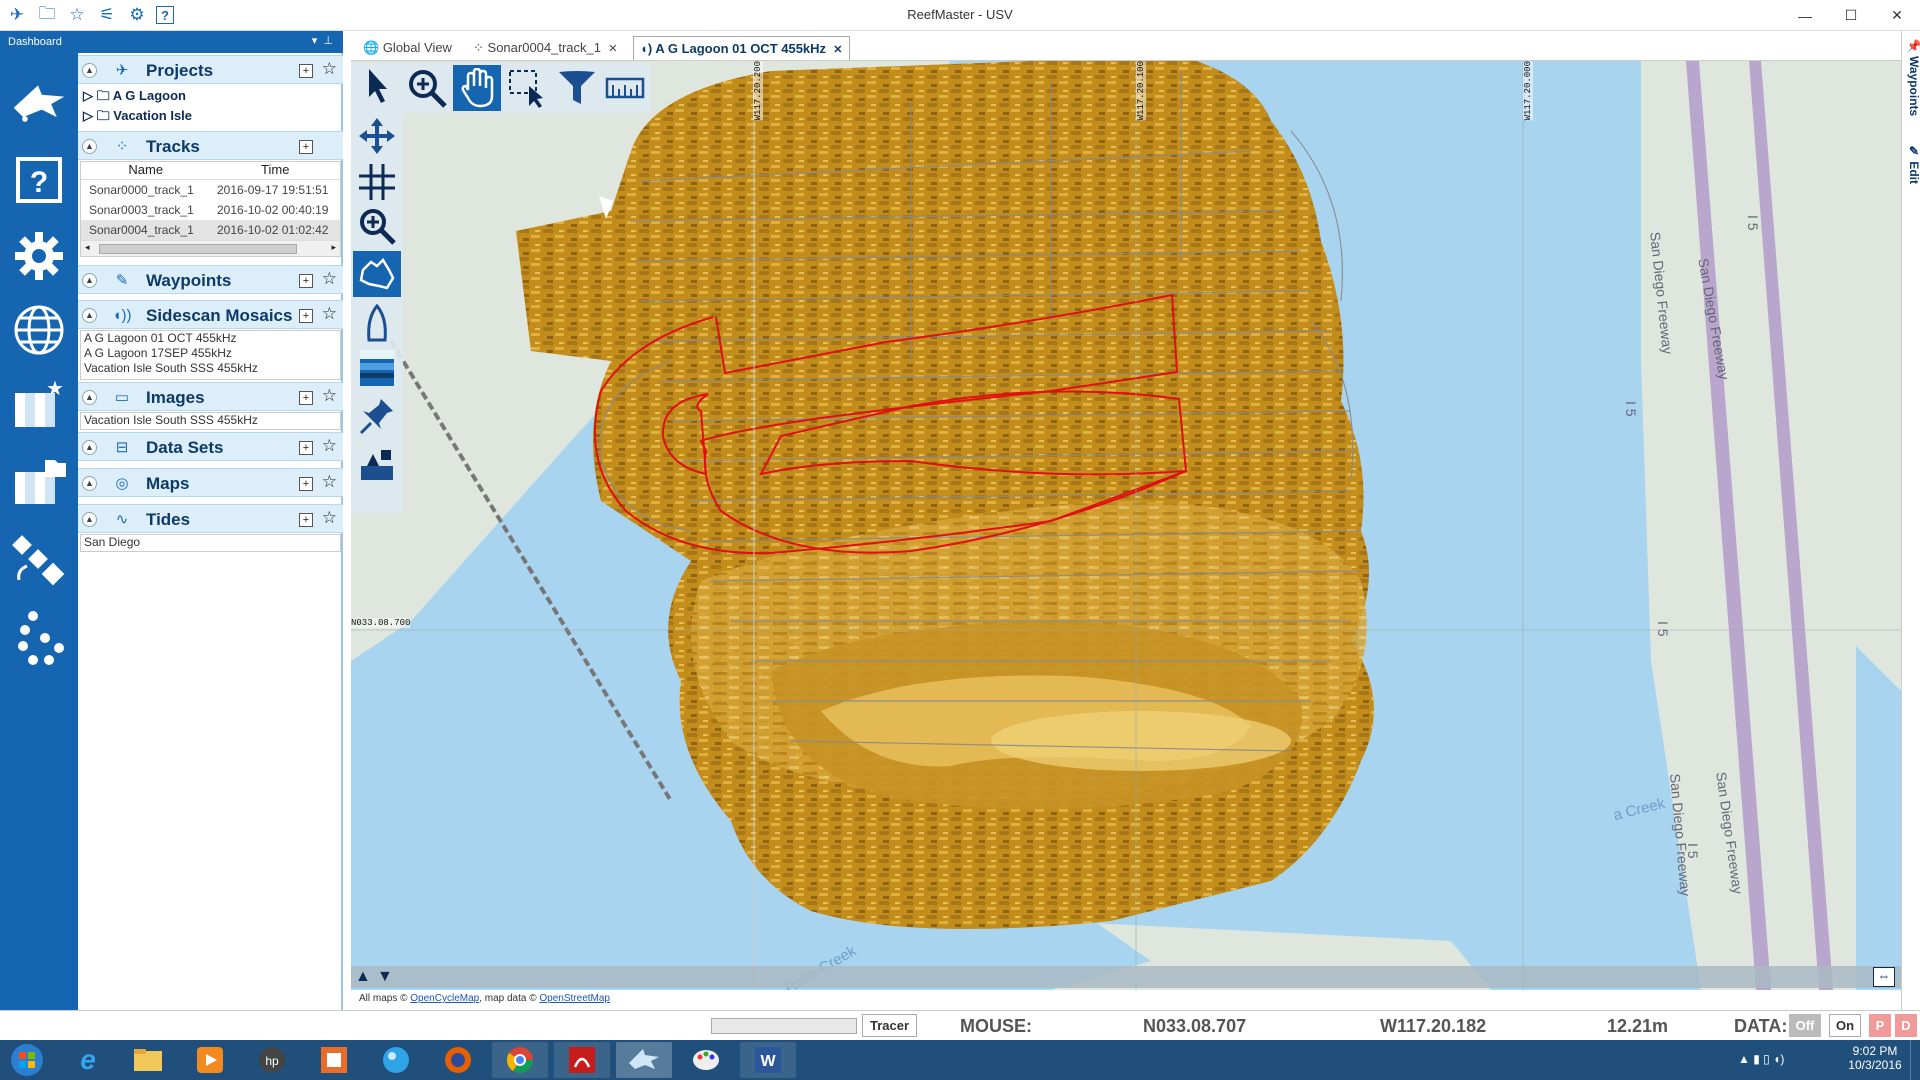 The image size is (1920, 1080). Describe the element at coordinates (377, 464) in the screenshot. I see `boat-launch-icon` at that location.